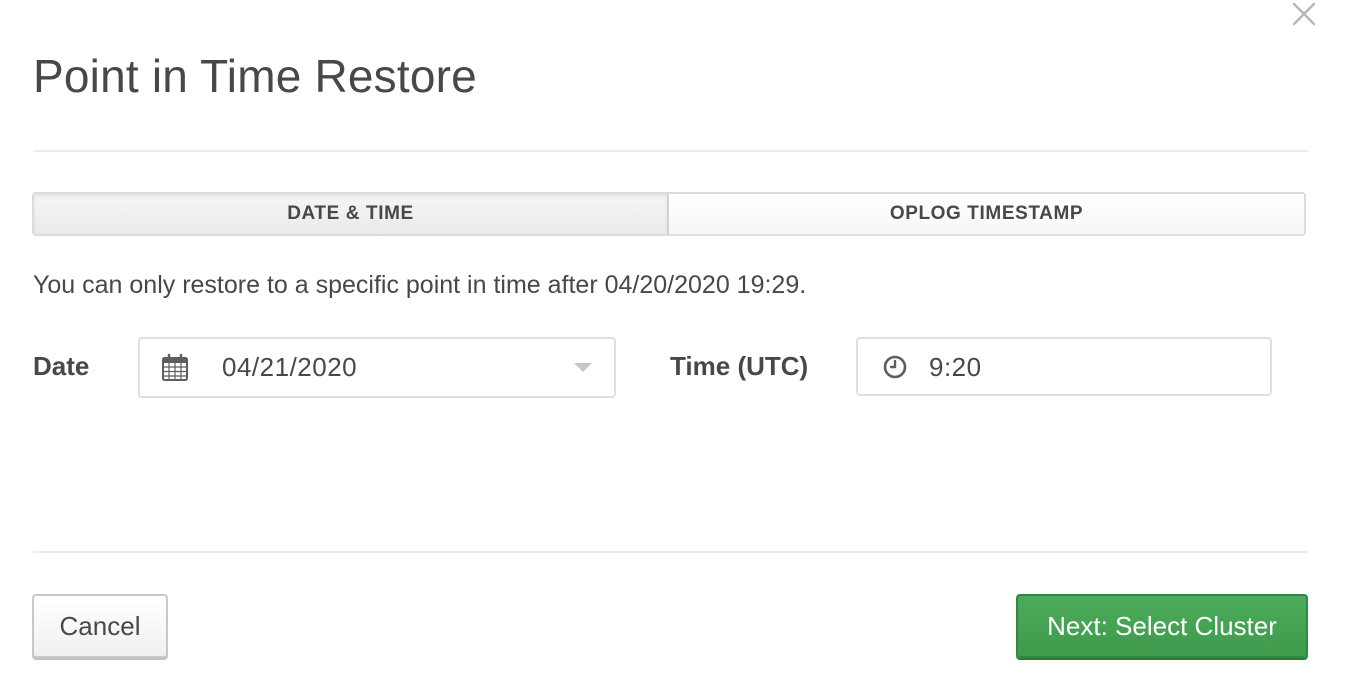 This screenshot has width=1346, height=696. What do you see at coordinates (100, 626) in the screenshot?
I see `cancel-button: Cancel` at bounding box center [100, 626].